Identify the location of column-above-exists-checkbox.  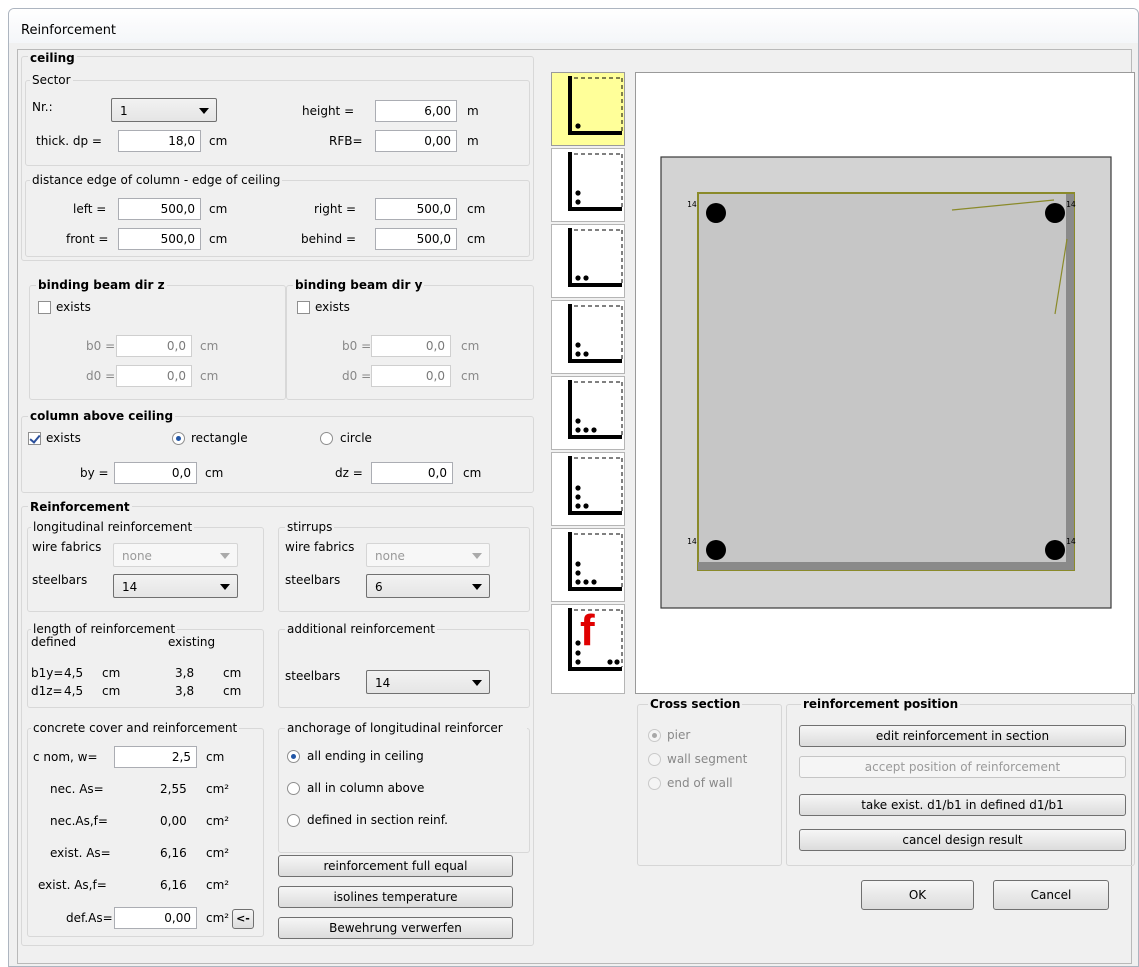
(34, 438).